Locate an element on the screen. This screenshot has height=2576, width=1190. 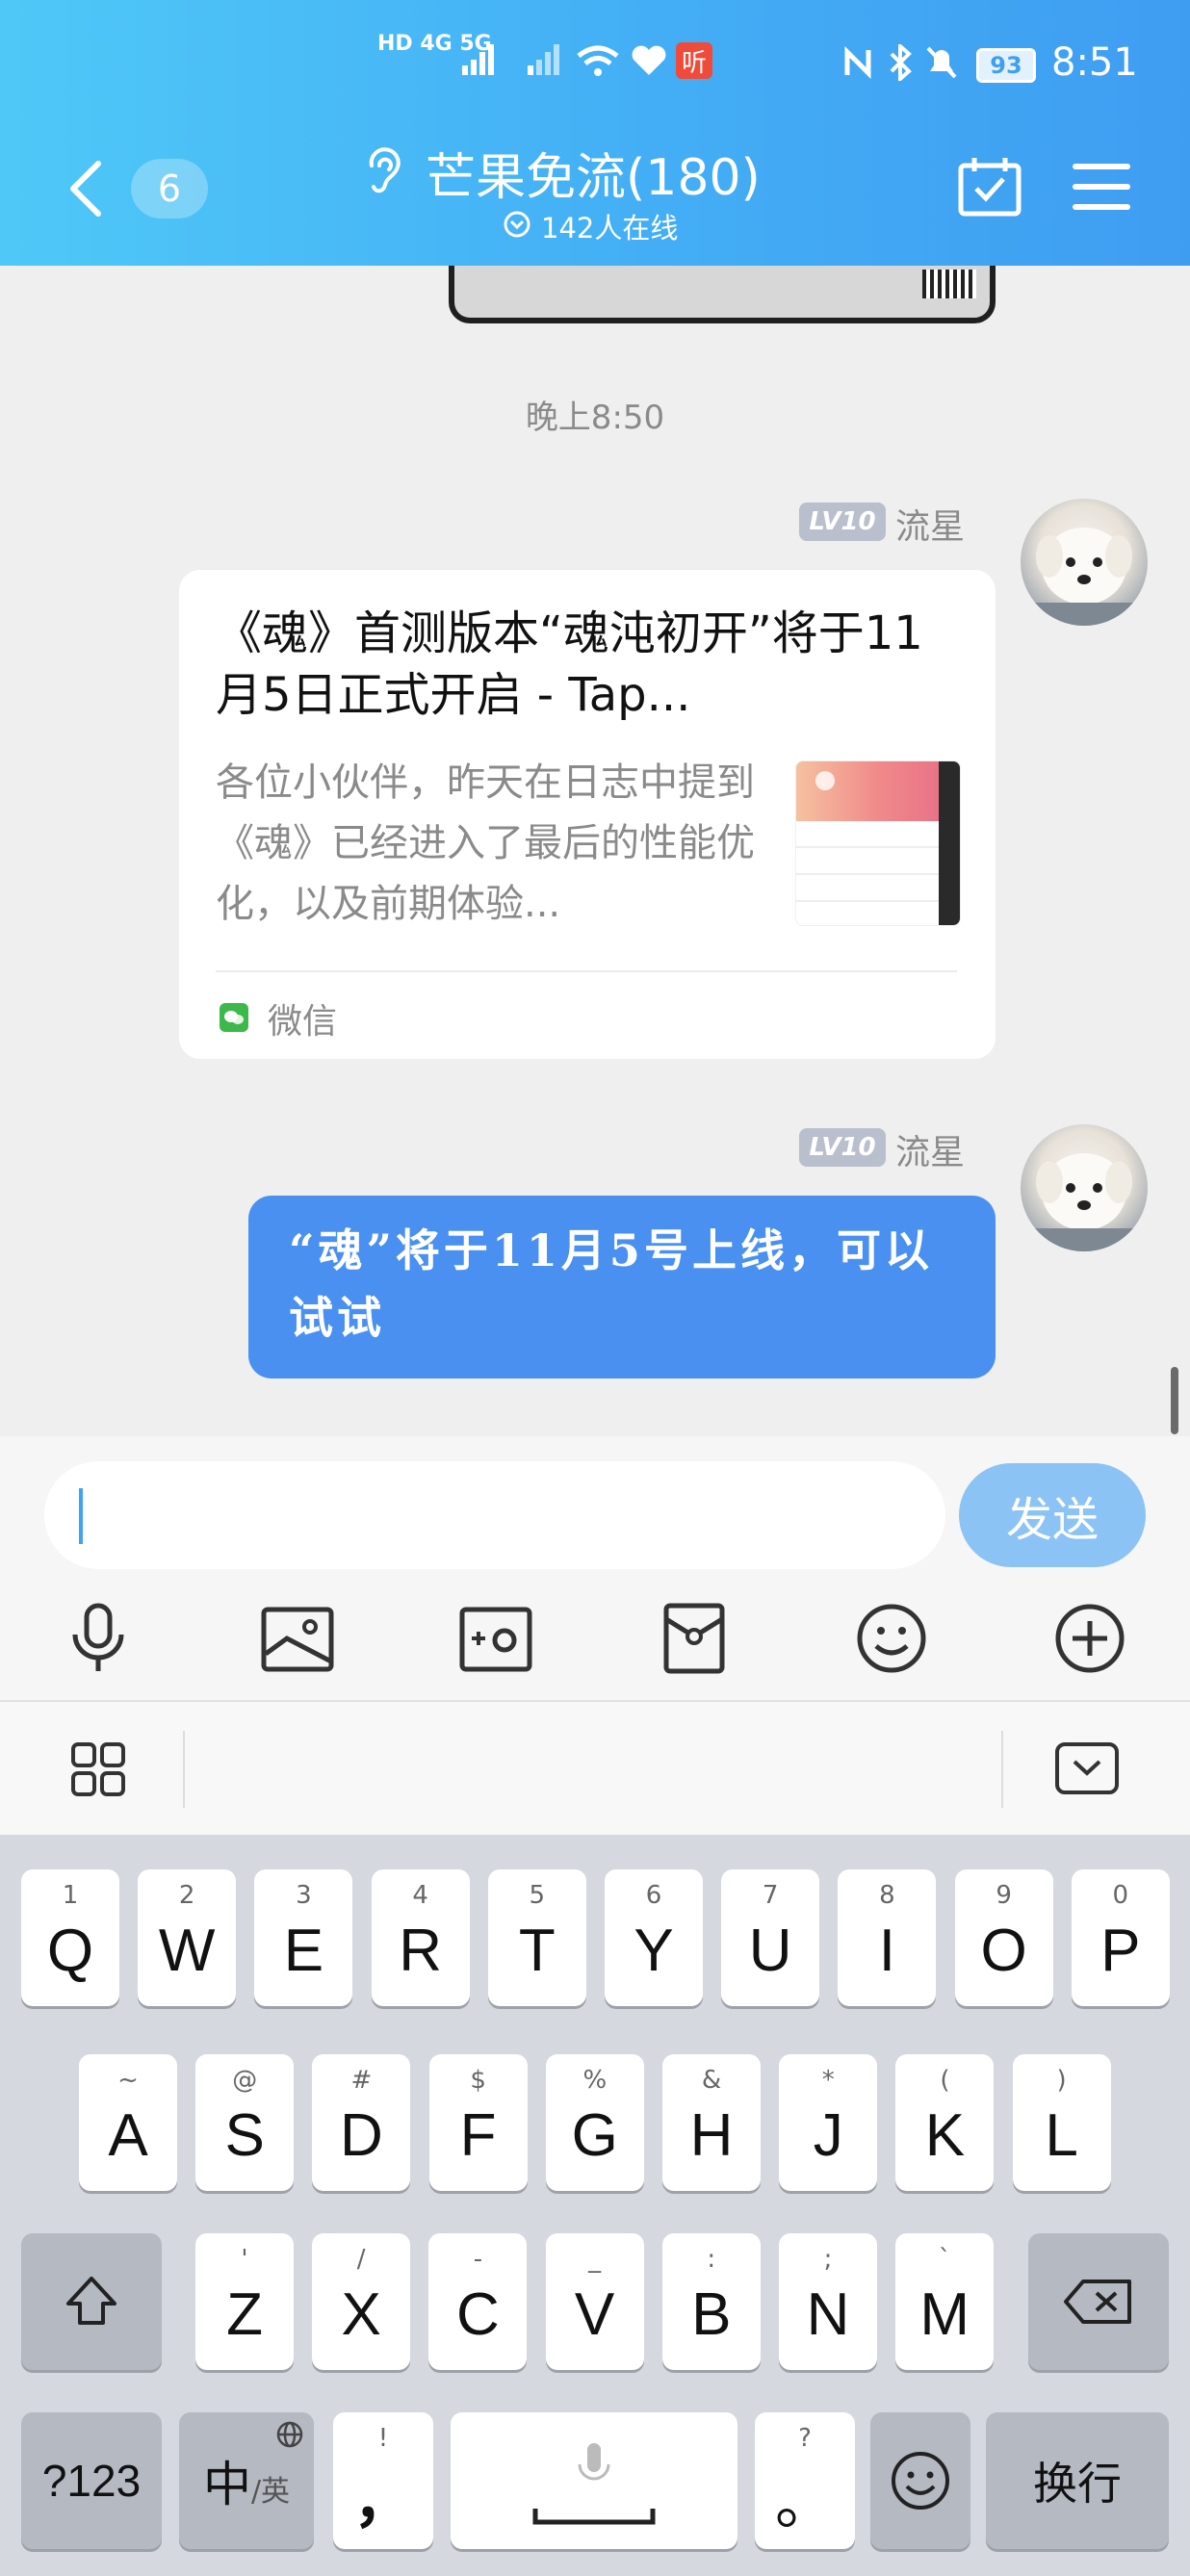
plus-icon is located at coordinates (1090, 1639).